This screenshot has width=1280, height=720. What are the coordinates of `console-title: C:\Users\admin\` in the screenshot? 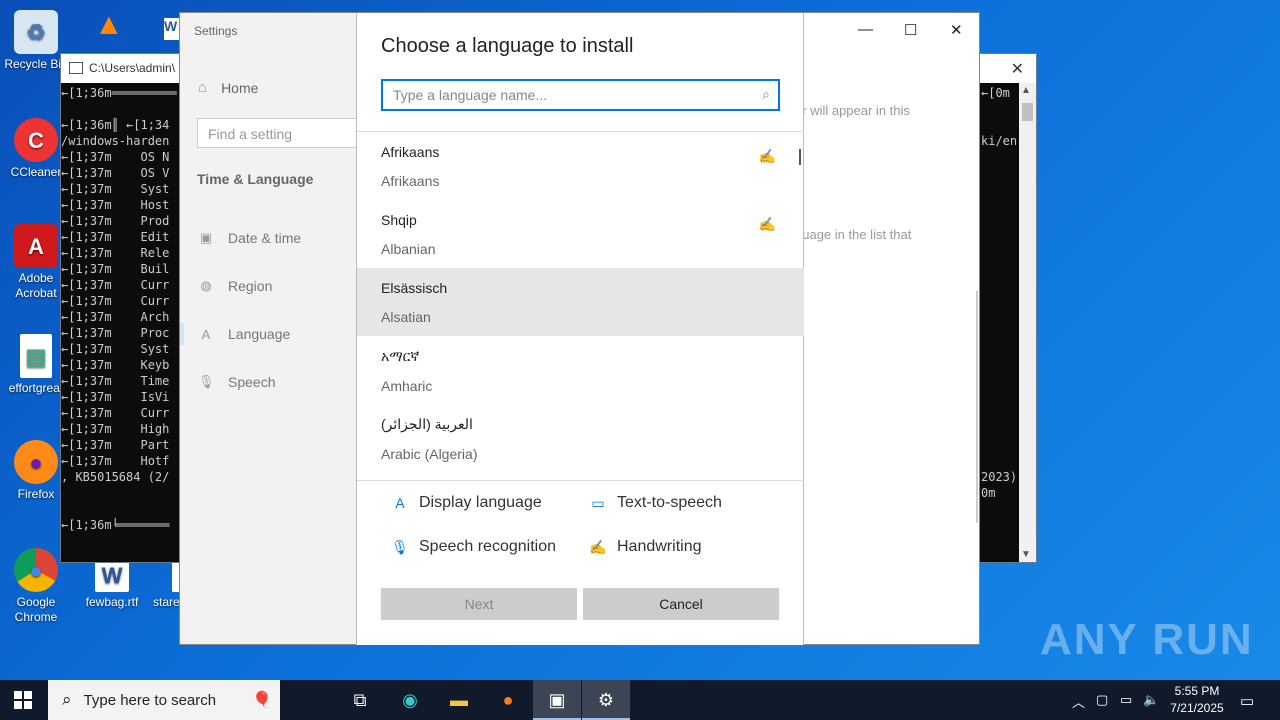 It's located at (132, 68).